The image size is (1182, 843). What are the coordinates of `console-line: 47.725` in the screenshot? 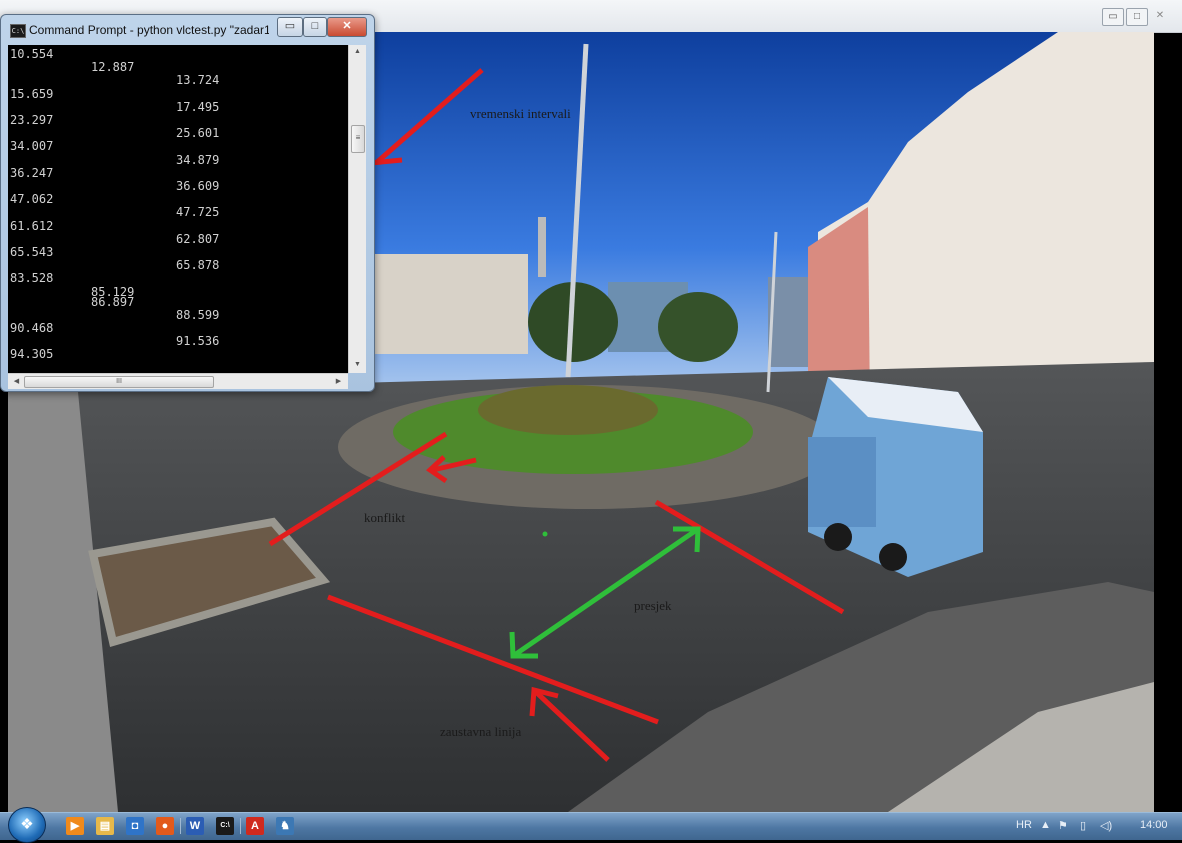 It's located at (198, 212).